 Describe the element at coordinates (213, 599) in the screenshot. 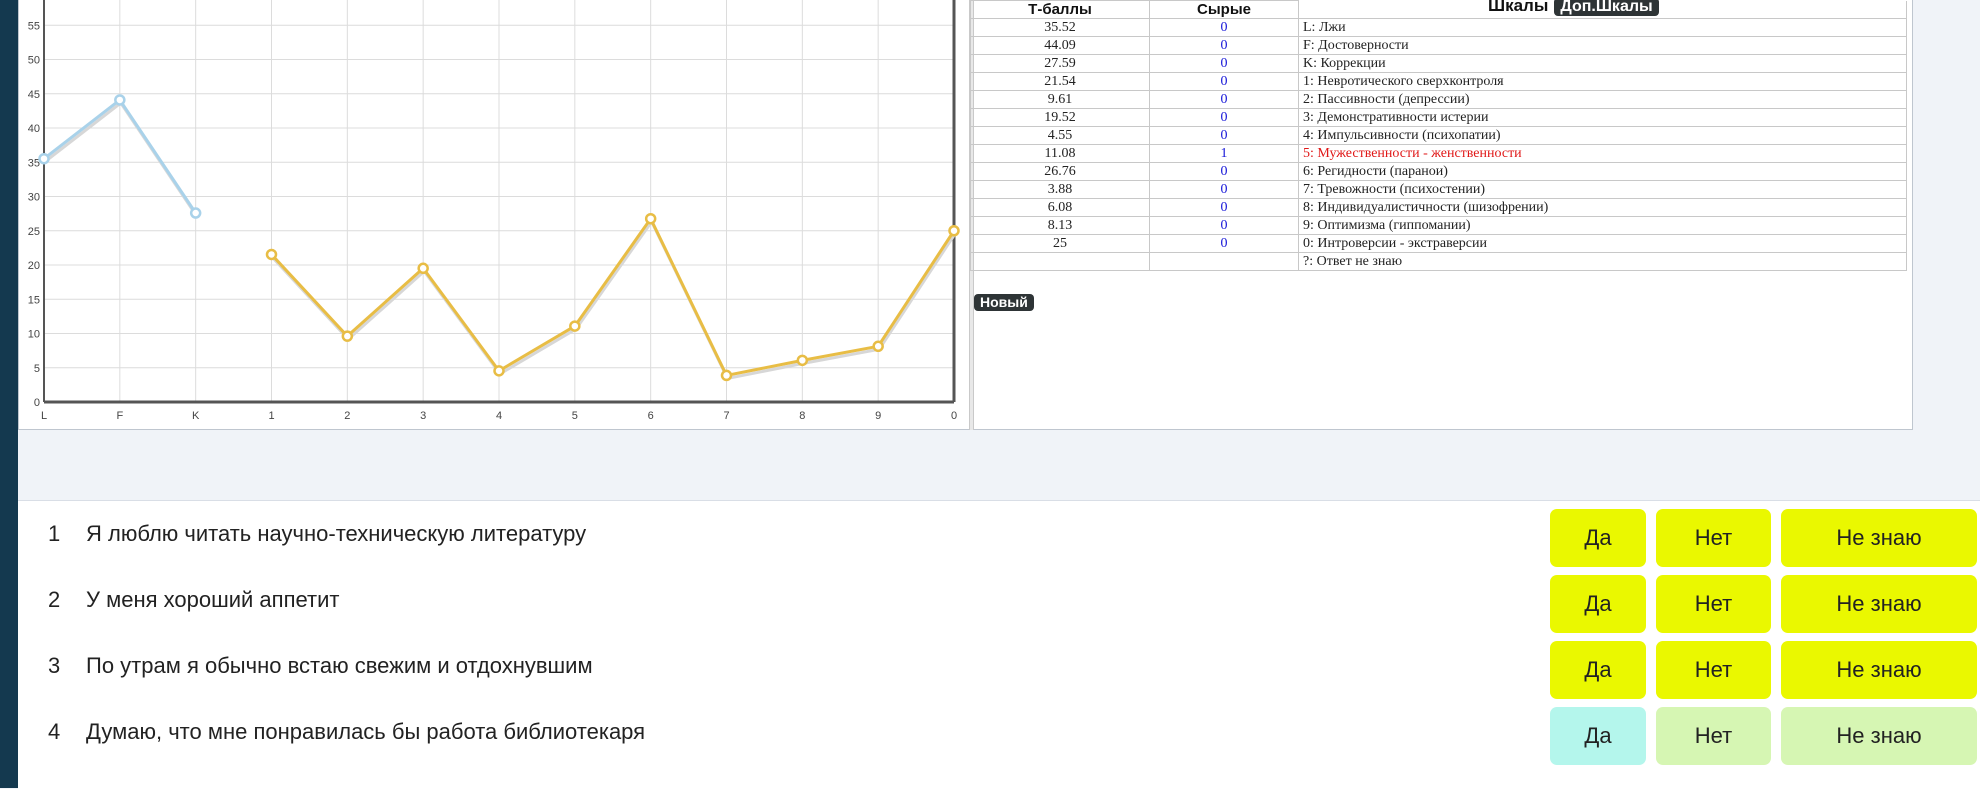

I see `question-text: У меня хороший аппетит` at that location.